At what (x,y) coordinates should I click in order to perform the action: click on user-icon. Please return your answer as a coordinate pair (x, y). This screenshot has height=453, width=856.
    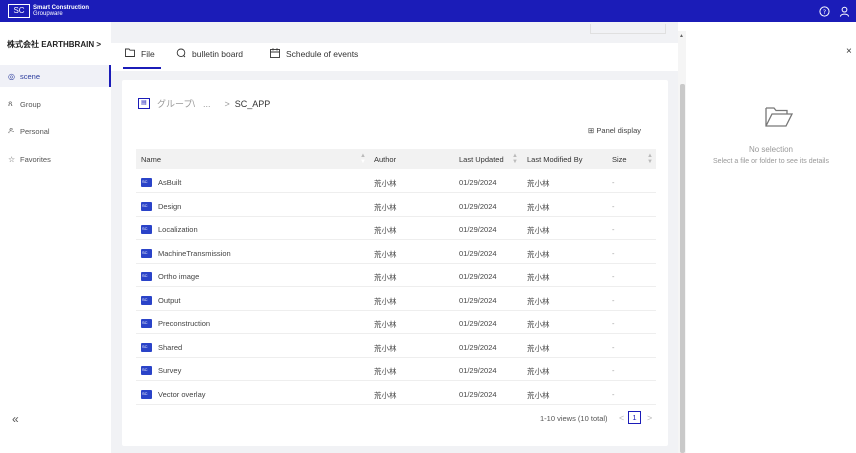
    Looking at the image, I should click on (844, 11).